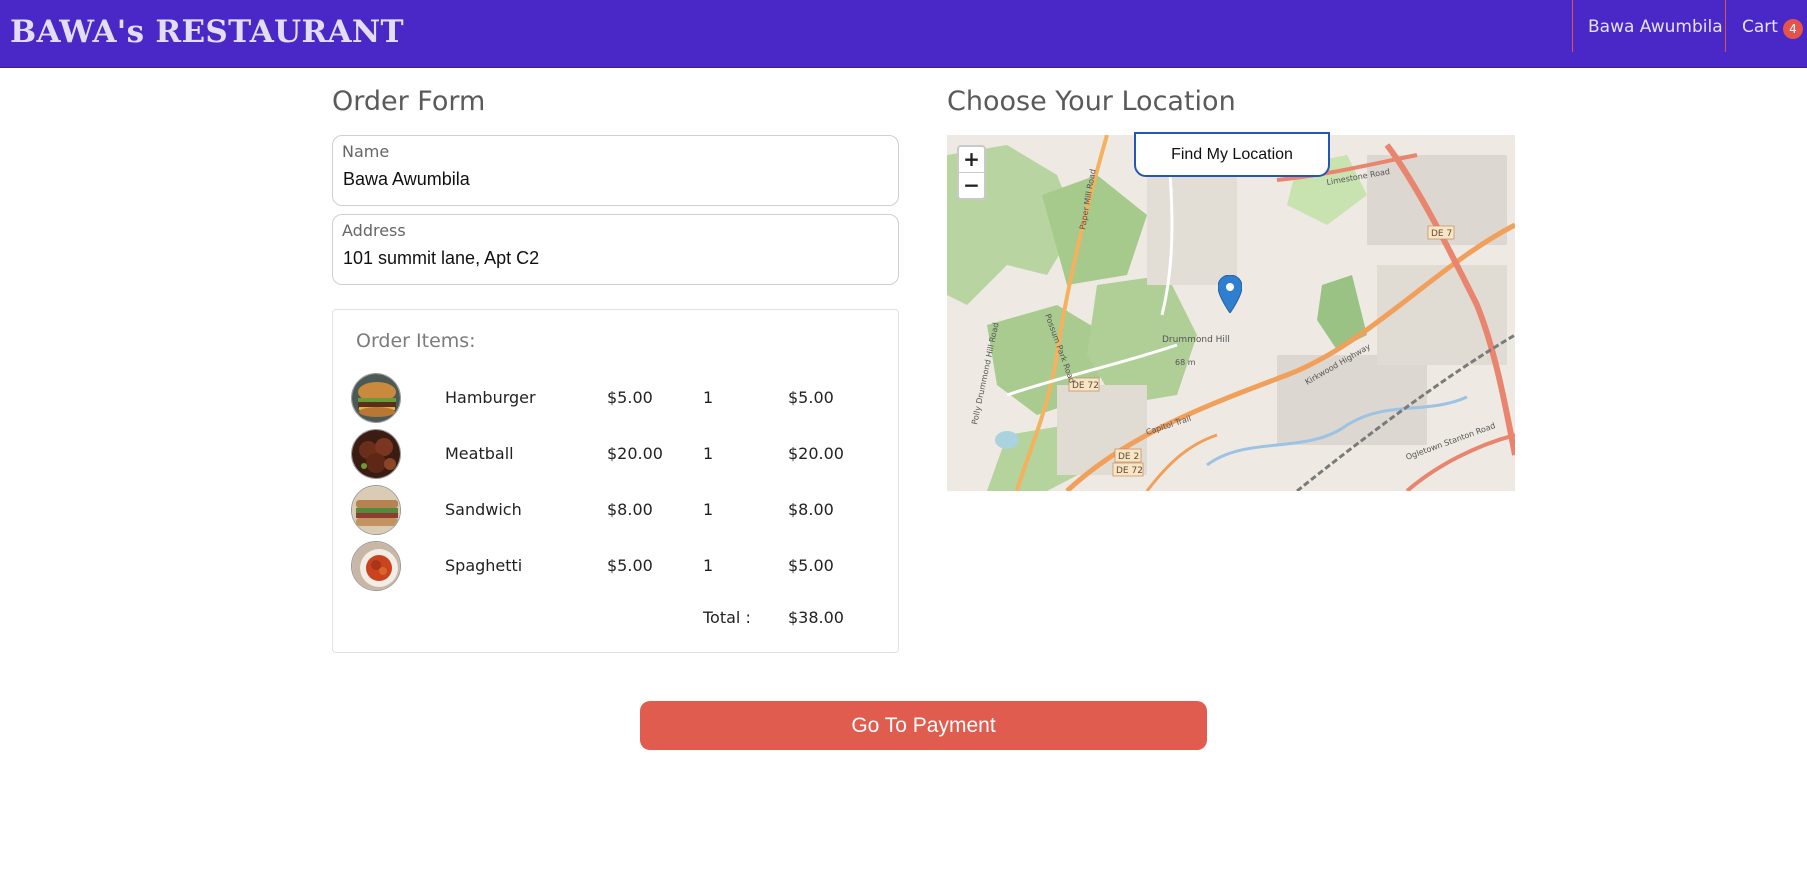 This screenshot has width=1807, height=885. Describe the element at coordinates (1441, 234) in the screenshot. I see `map-label: DE 7` at that location.